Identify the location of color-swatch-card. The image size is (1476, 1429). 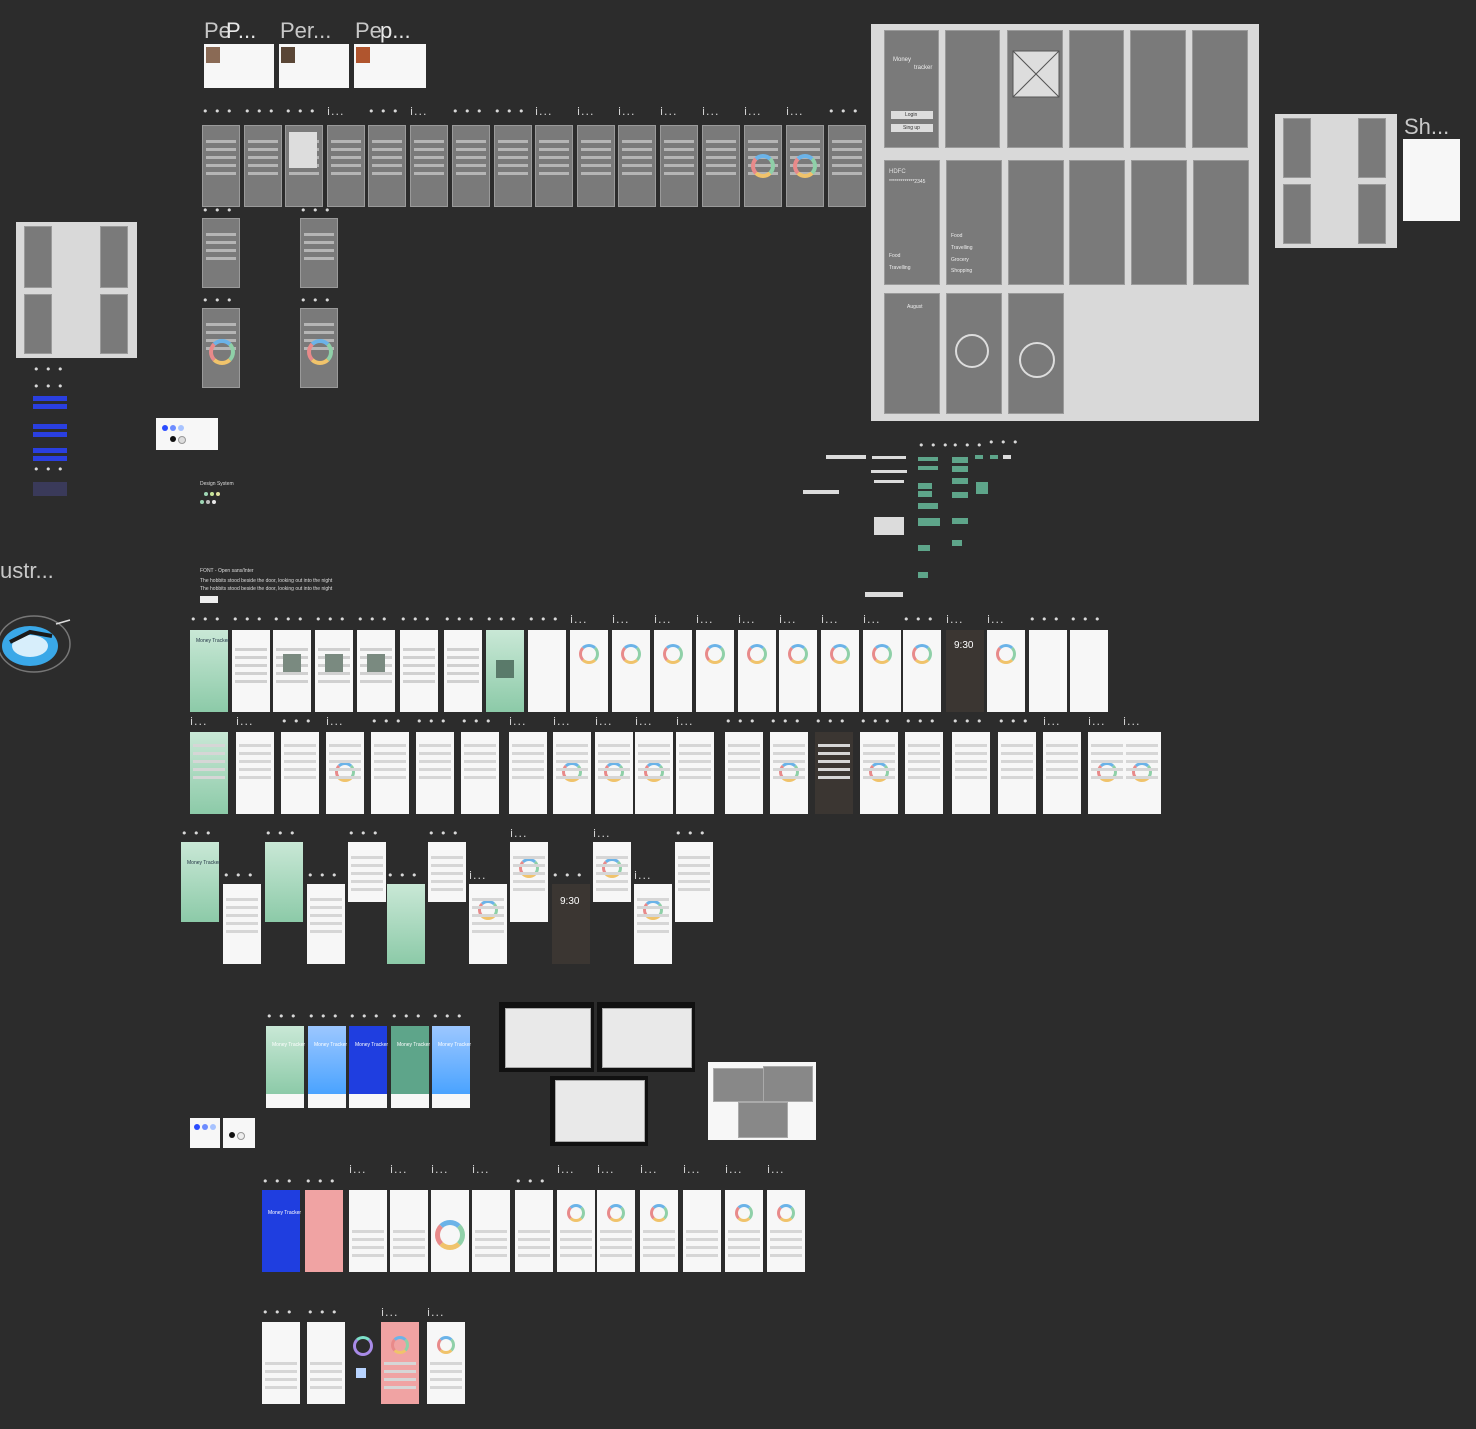
(239, 1133).